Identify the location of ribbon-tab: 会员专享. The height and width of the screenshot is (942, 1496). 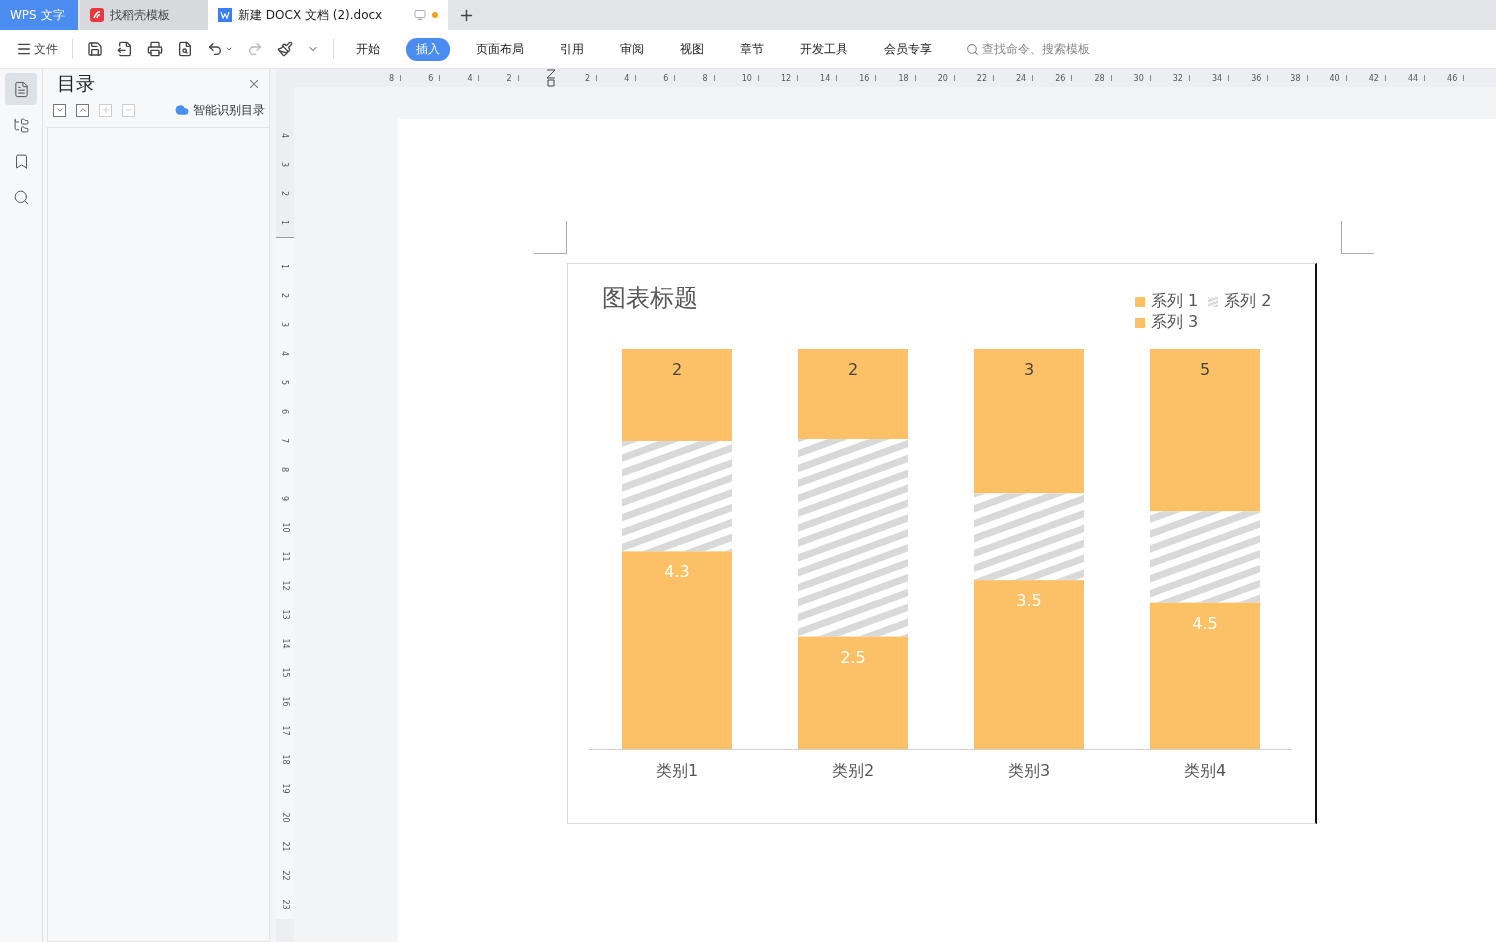
(908, 49).